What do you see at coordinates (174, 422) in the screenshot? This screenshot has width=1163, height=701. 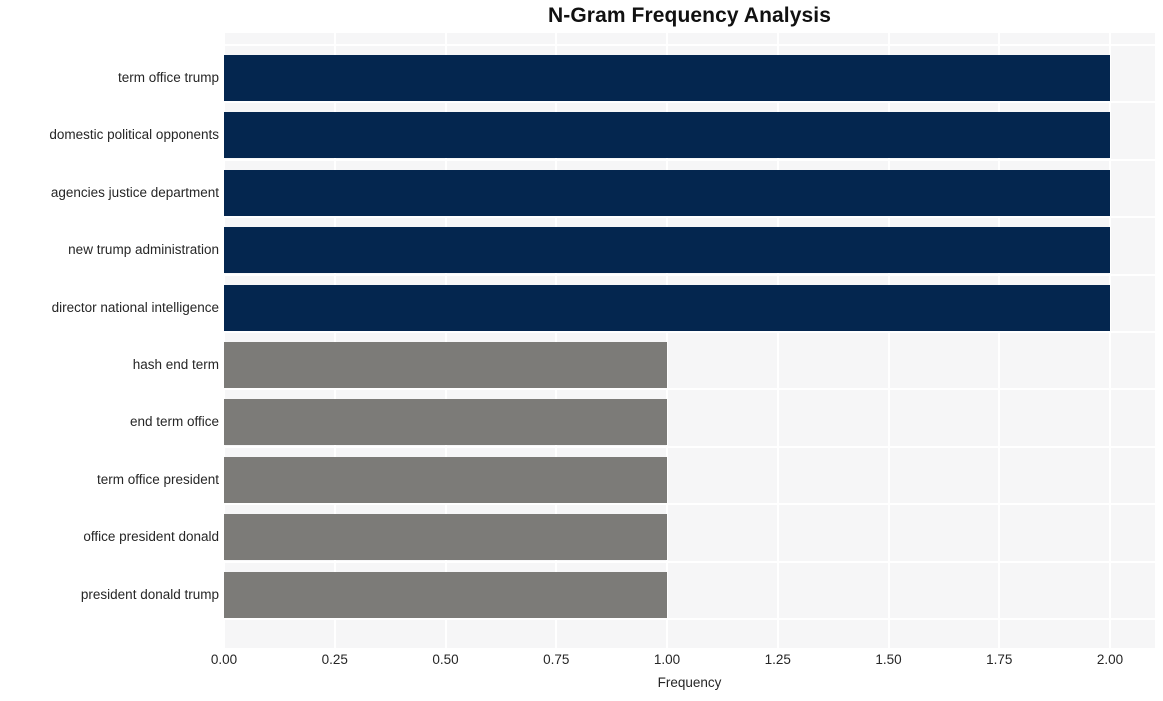 I see `y-axis-tick-label: end term office` at bounding box center [174, 422].